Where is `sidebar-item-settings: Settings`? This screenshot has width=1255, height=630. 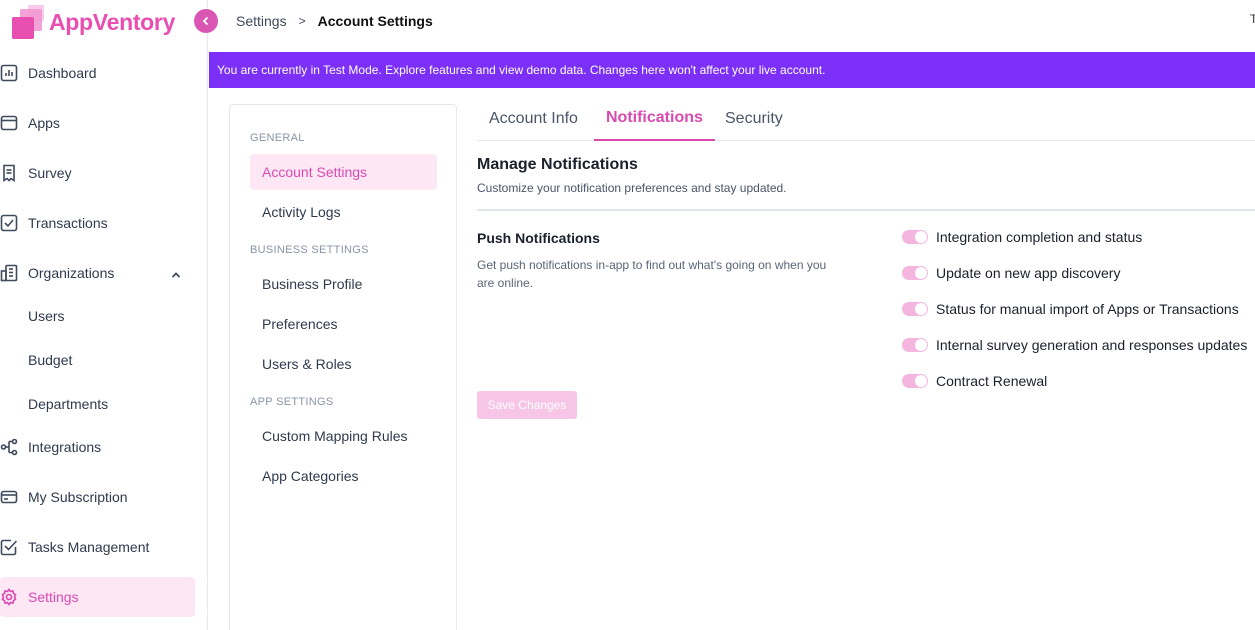
sidebar-item-settings: Settings is located at coordinates (97, 597).